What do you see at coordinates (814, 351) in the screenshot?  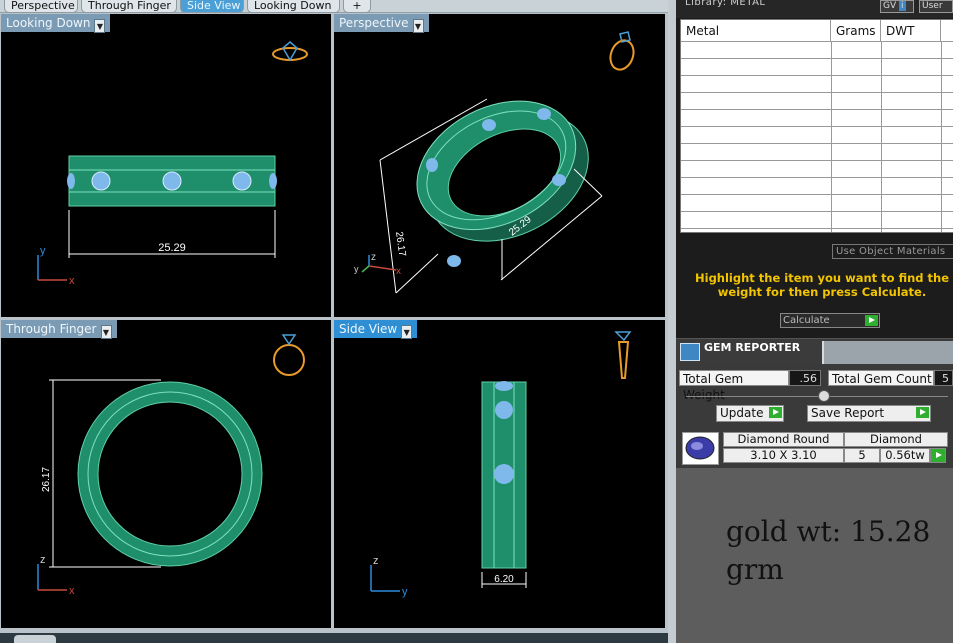 I see `gem-reporter-header: GEM REPORTER` at bounding box center [814, 351].